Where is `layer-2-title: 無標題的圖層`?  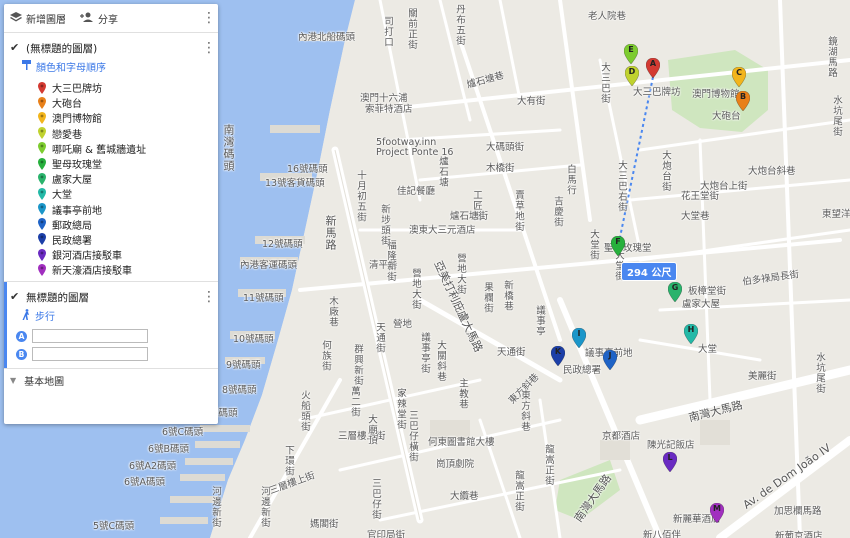
layer-2-title: 無標題的圖層 is located at coordinates (57, 297).